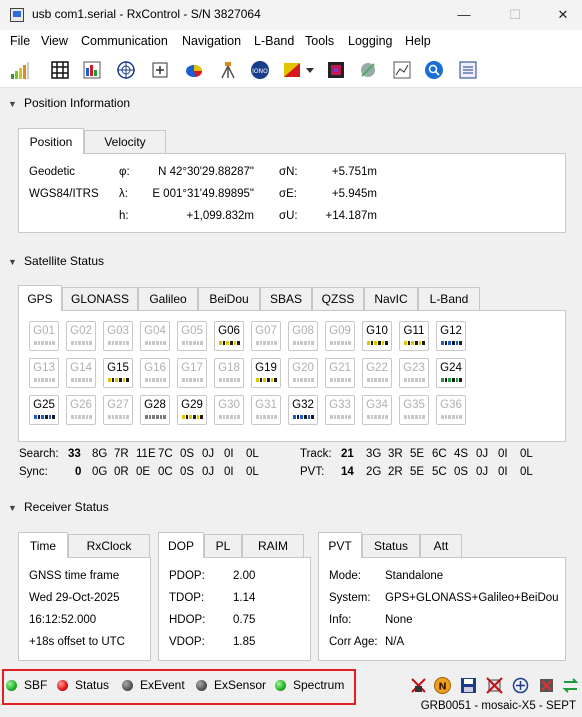 The image size is (582, 717). Describe the element at coordinates (520, 685) in the screenshot. I see `add-icon` at that location.